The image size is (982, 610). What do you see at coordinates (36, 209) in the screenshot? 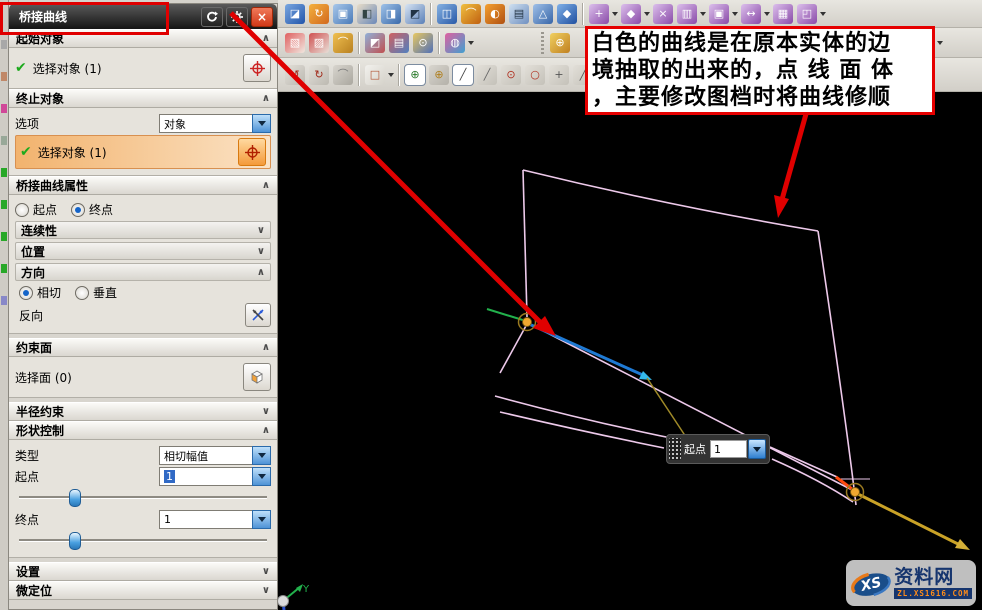
I see `radio-start-point: 起点` at bounding box center [36, 209].